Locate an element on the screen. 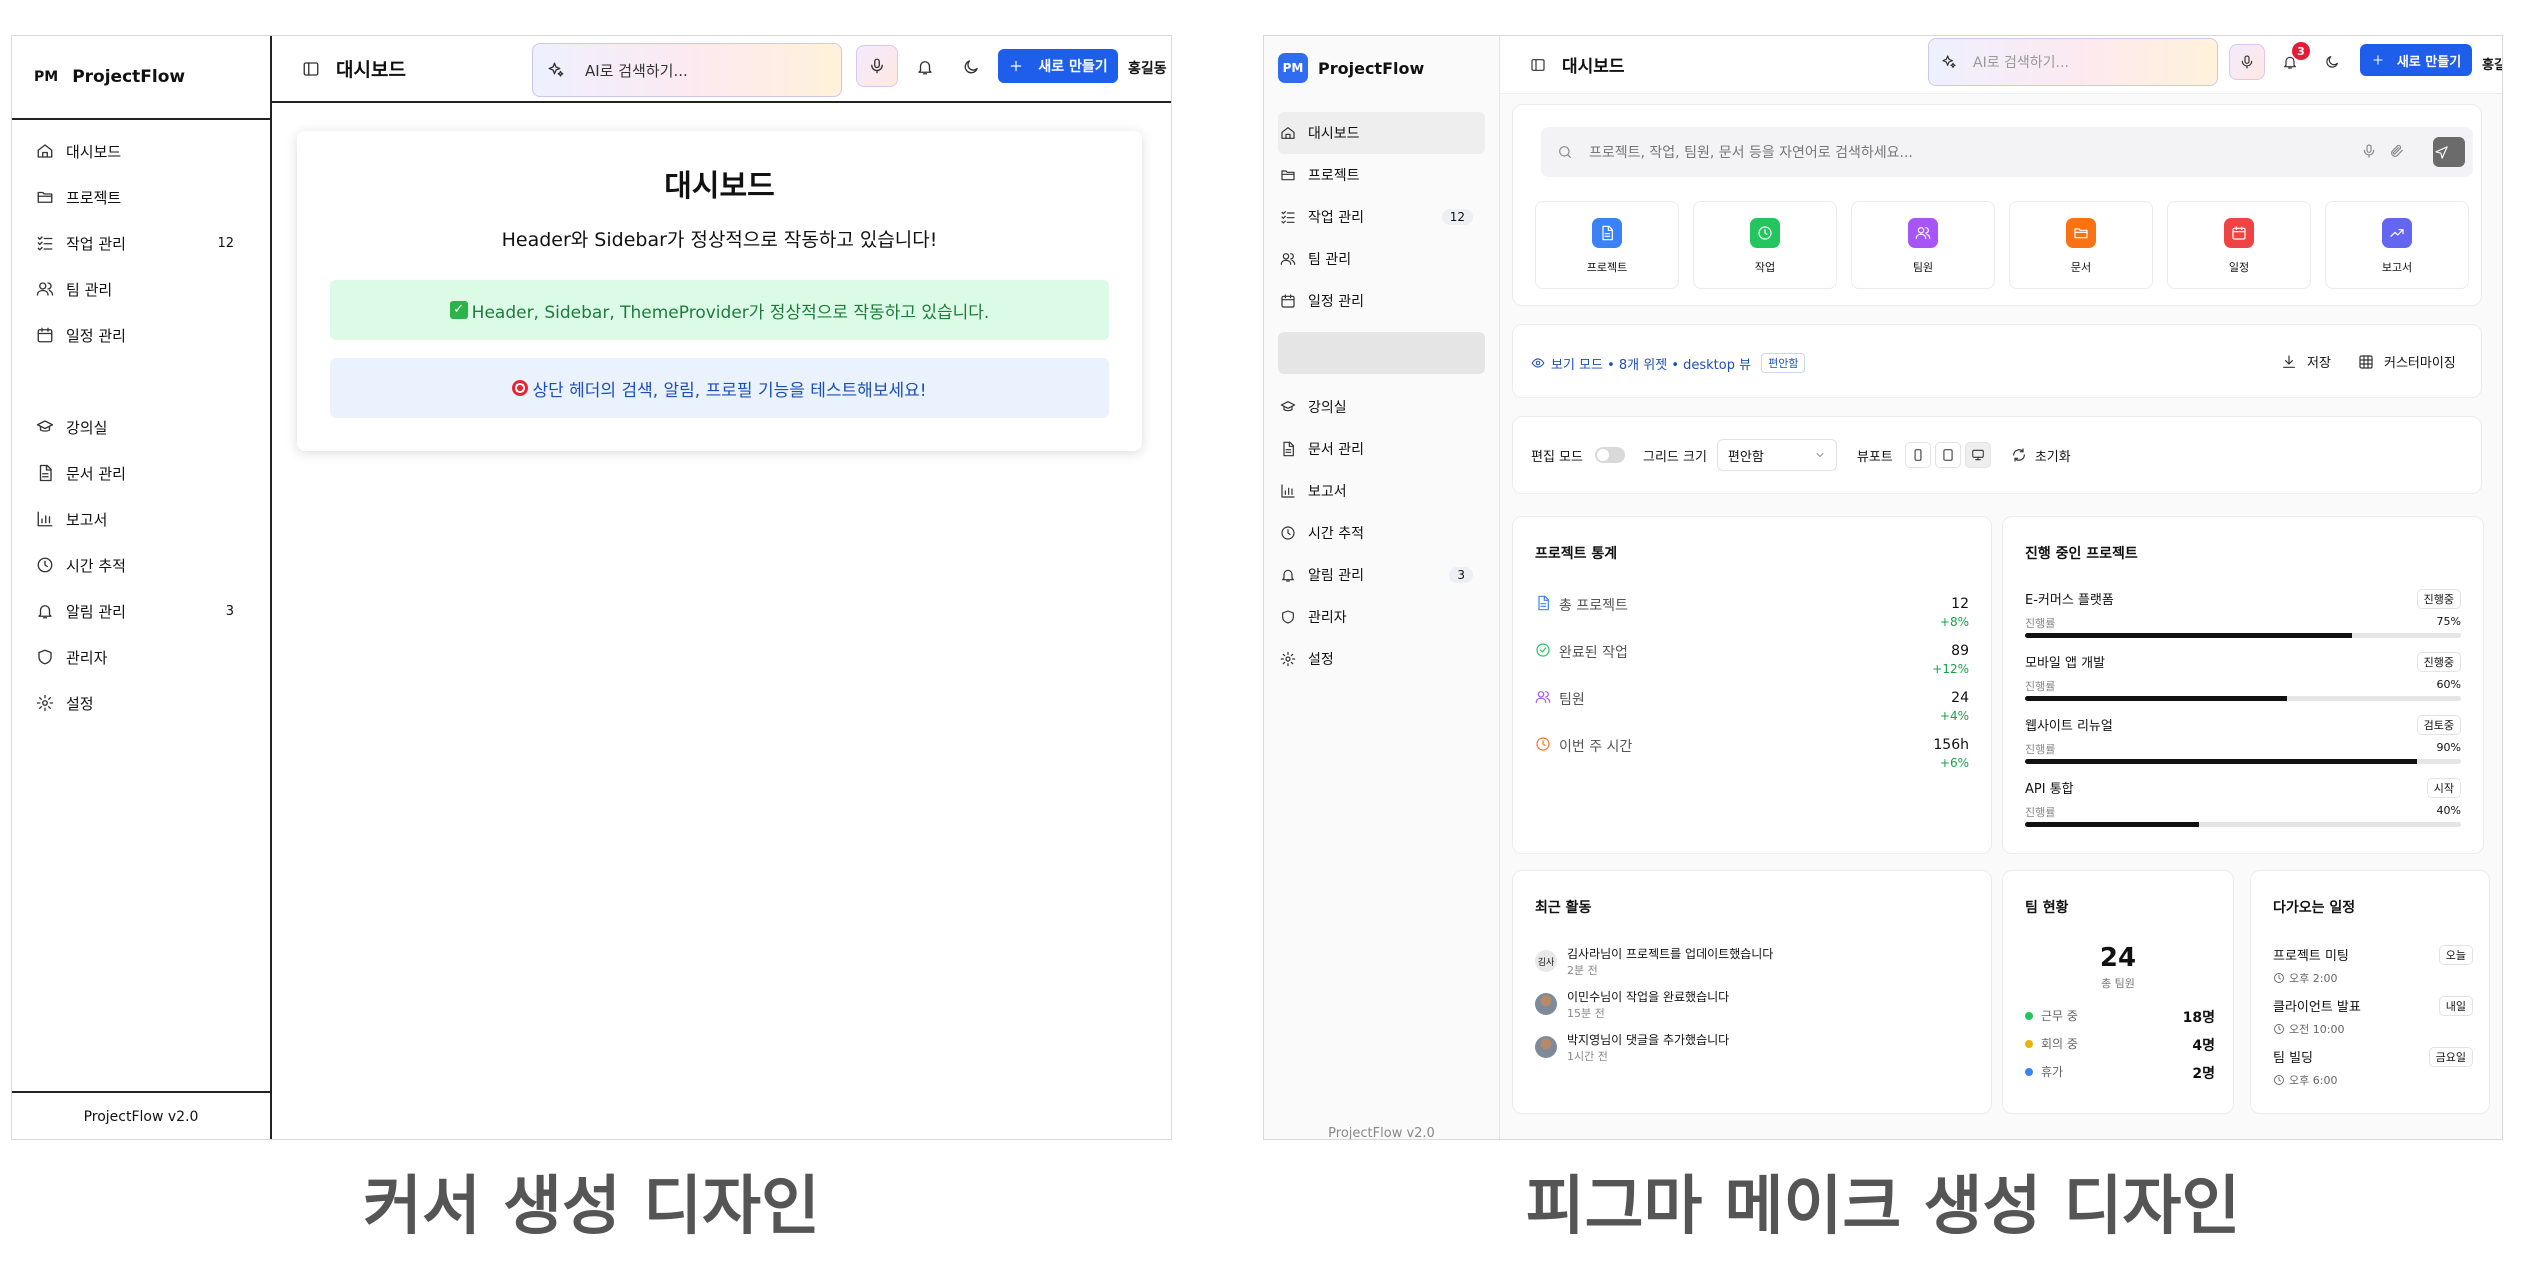 The image size is (2530, 1278). project-progress-row: 모바일 앱 개발 진행중 진행률 60% is located at coordinates (2243, 679).